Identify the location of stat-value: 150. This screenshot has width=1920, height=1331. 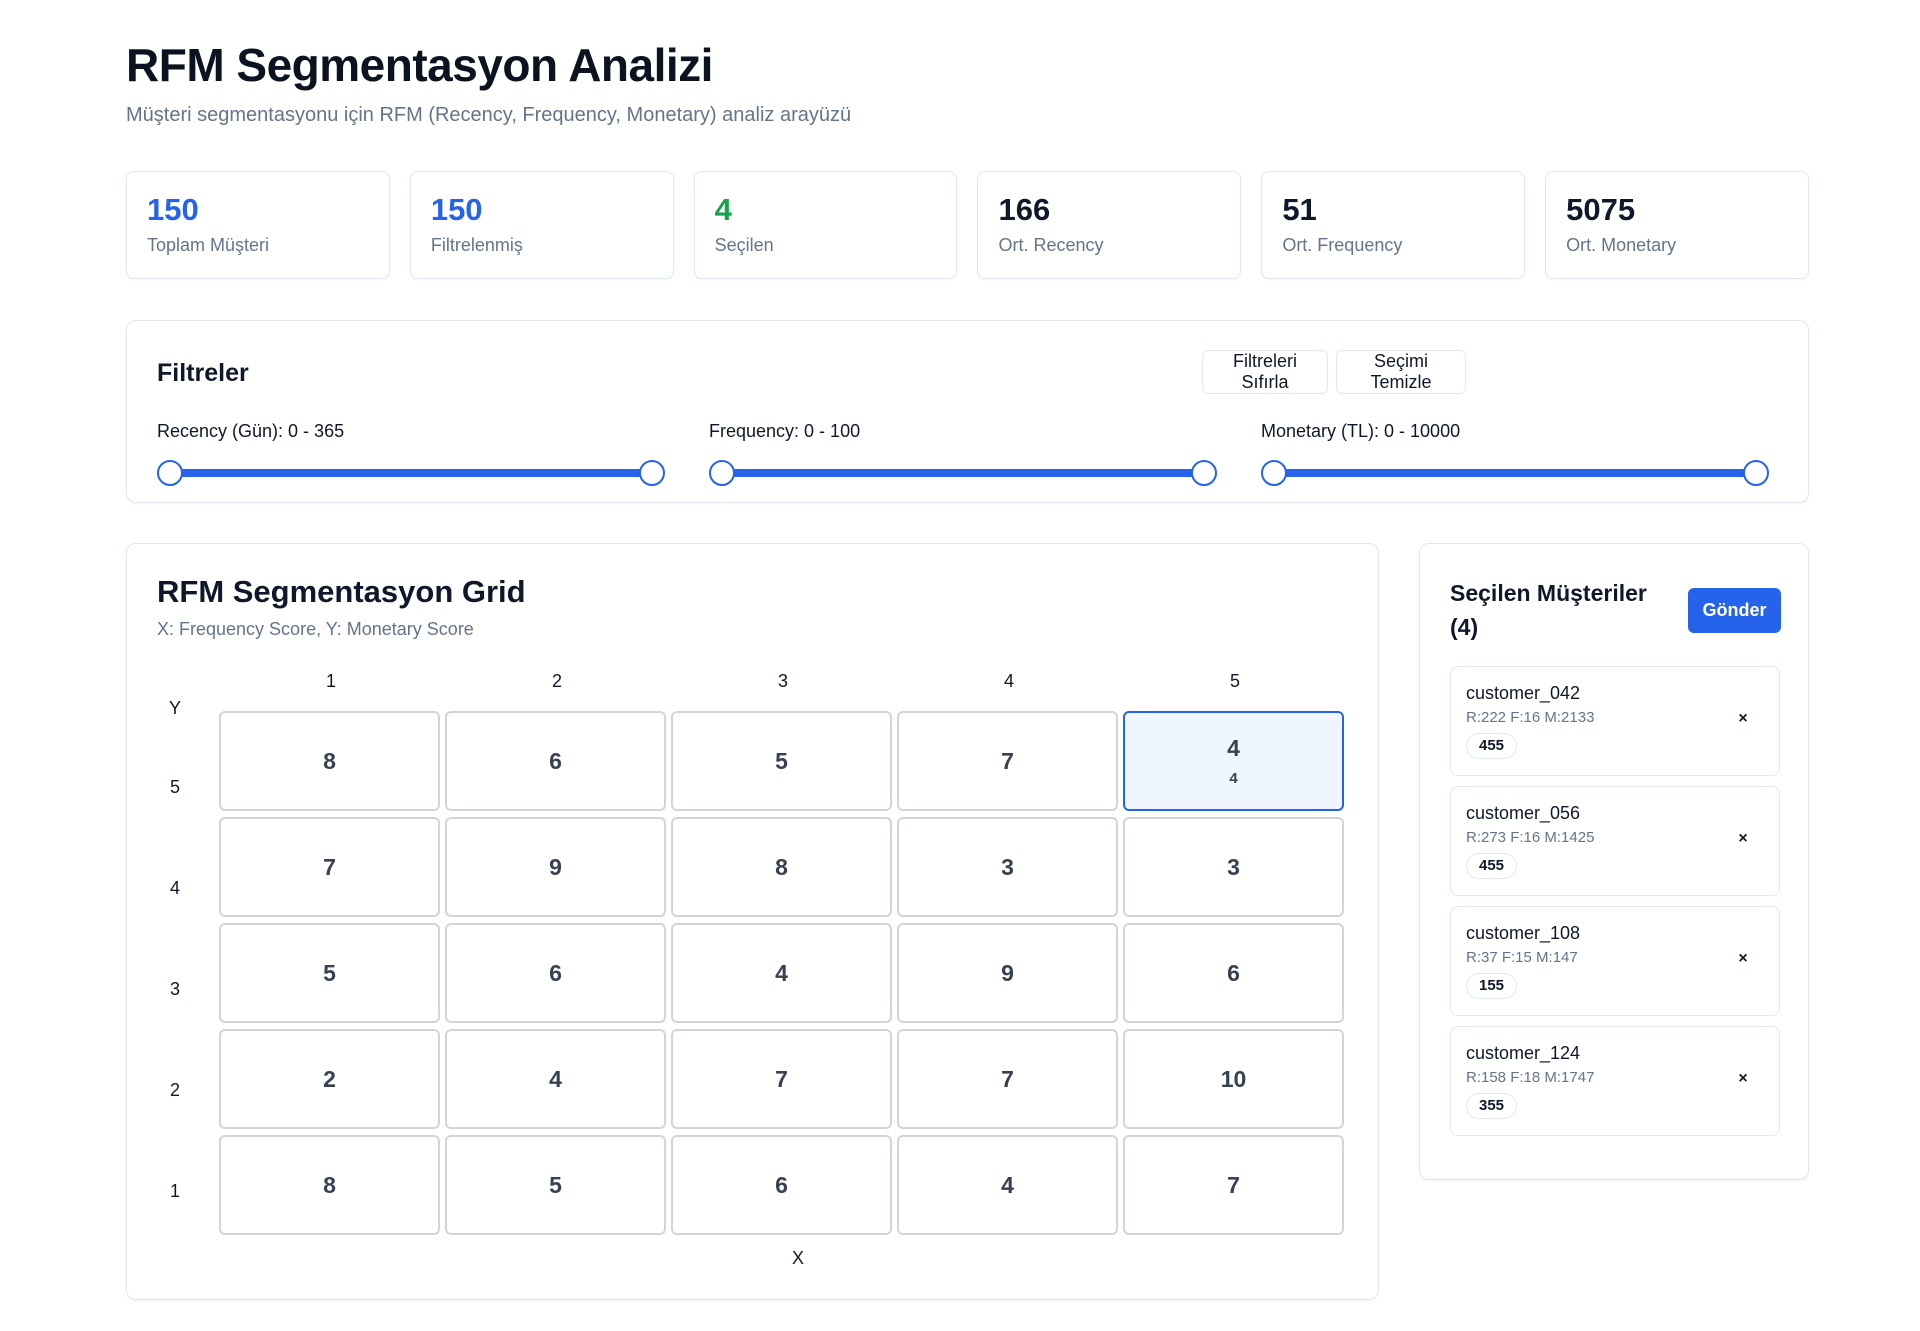
(456, 209).